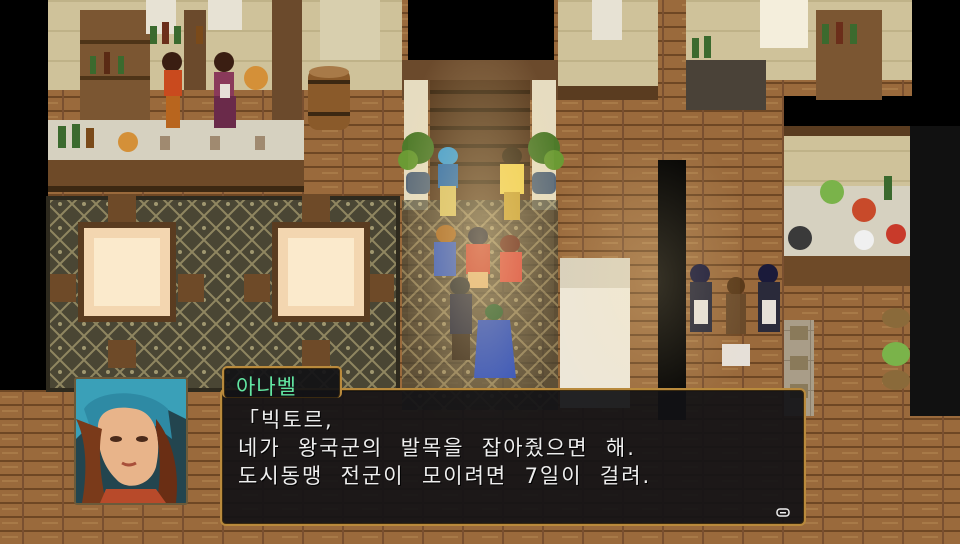 The height and width of the screenshot is (544, 960). I want to click on speaker-name-tab: 아나벨, so click(282, 382).